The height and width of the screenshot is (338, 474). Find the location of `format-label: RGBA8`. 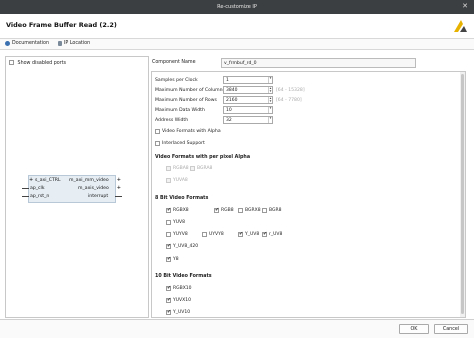

format-label: RGBA8 is located at coordinates (181, 168).